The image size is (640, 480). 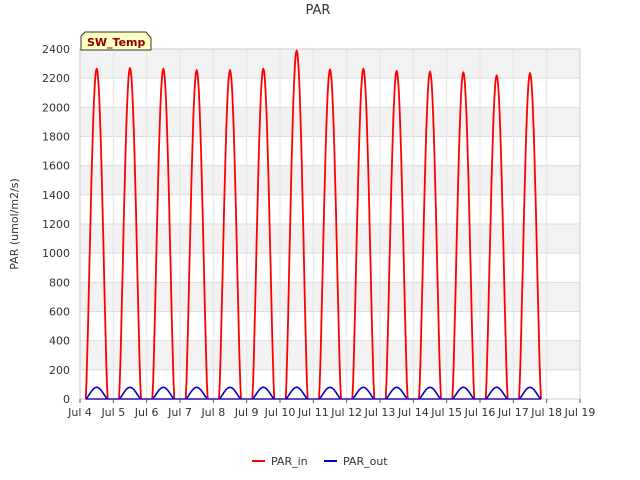 What do you see at coordinates (289, 461) in the screenshot?
I see `legend-label-par-in: PAR_in` at bounding box center [289, 461].